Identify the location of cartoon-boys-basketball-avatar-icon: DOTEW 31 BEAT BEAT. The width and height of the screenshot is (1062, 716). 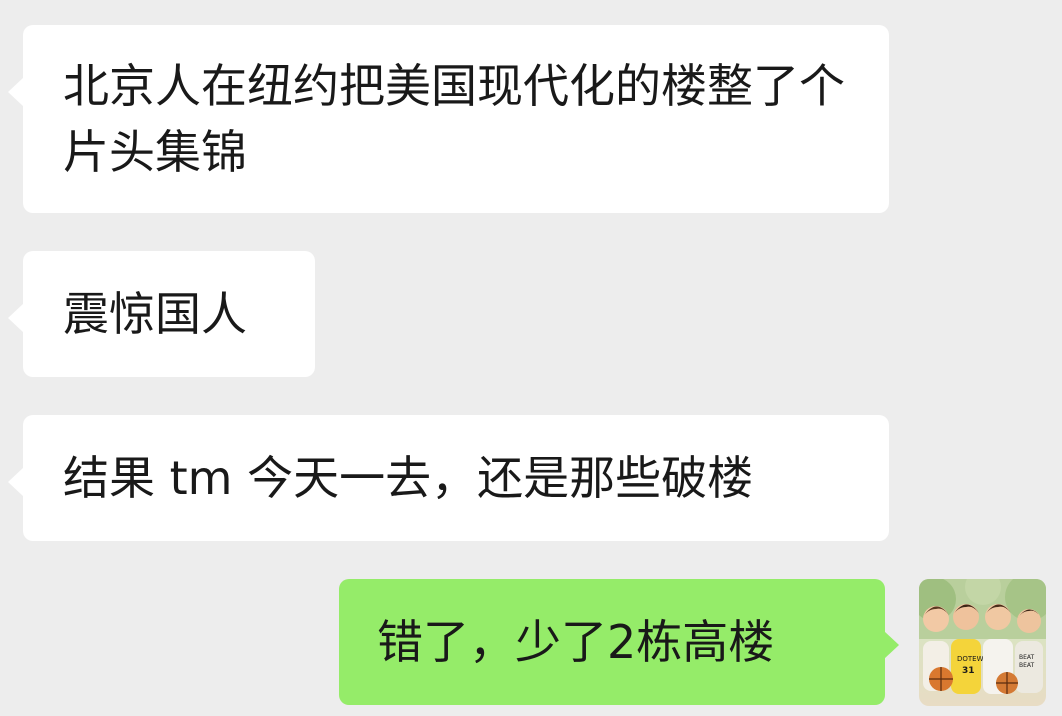
(982, 636).